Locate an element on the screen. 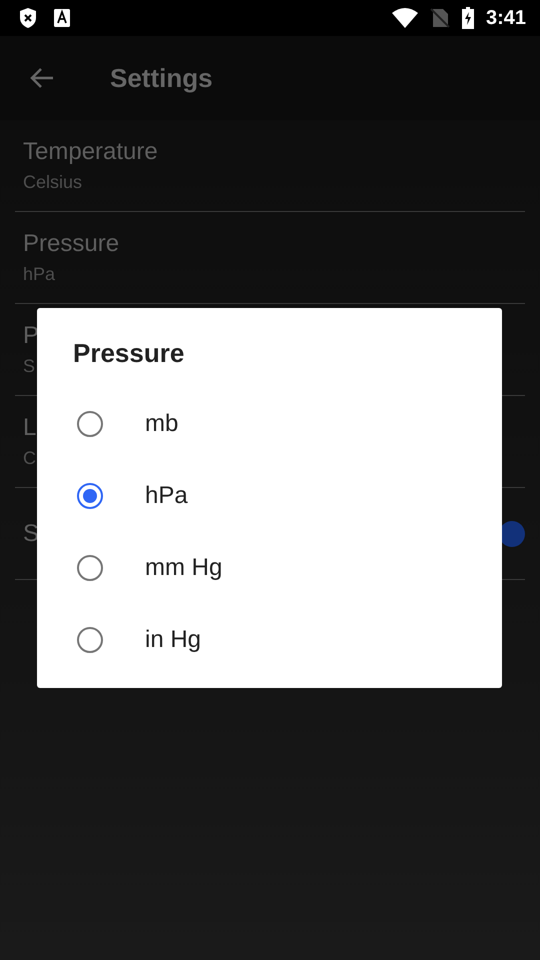  dialog-title: Pressure is located at coordinates (129, 354).